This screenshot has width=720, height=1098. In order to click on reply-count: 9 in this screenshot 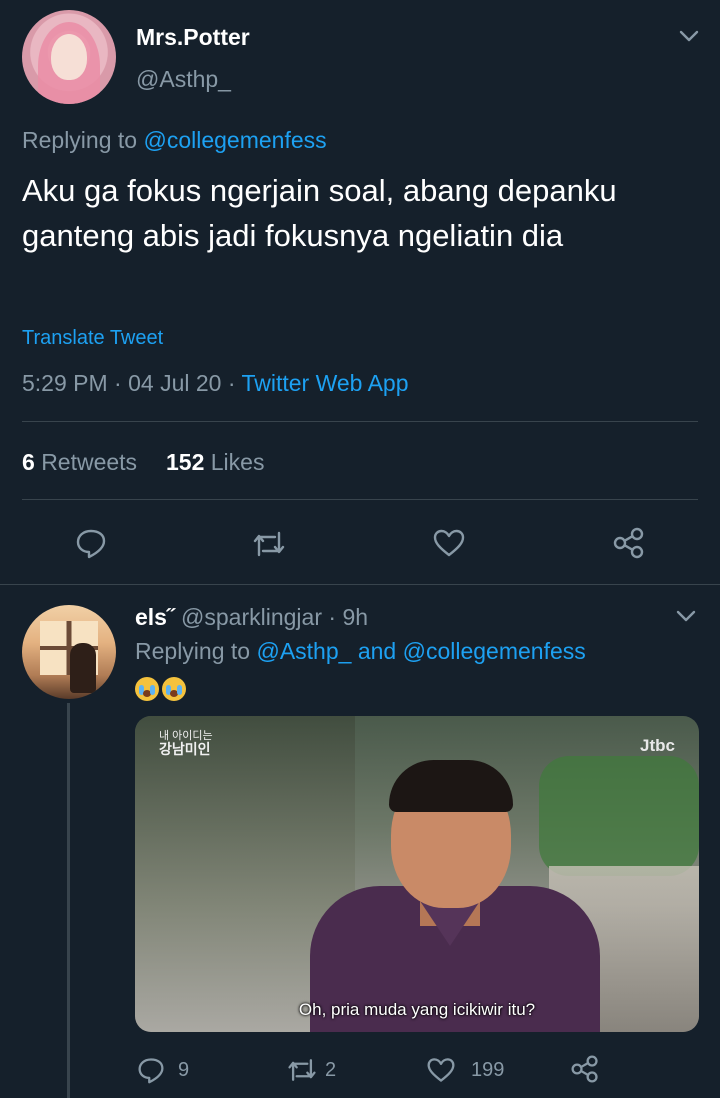, I will do `click(184, 1070)`.